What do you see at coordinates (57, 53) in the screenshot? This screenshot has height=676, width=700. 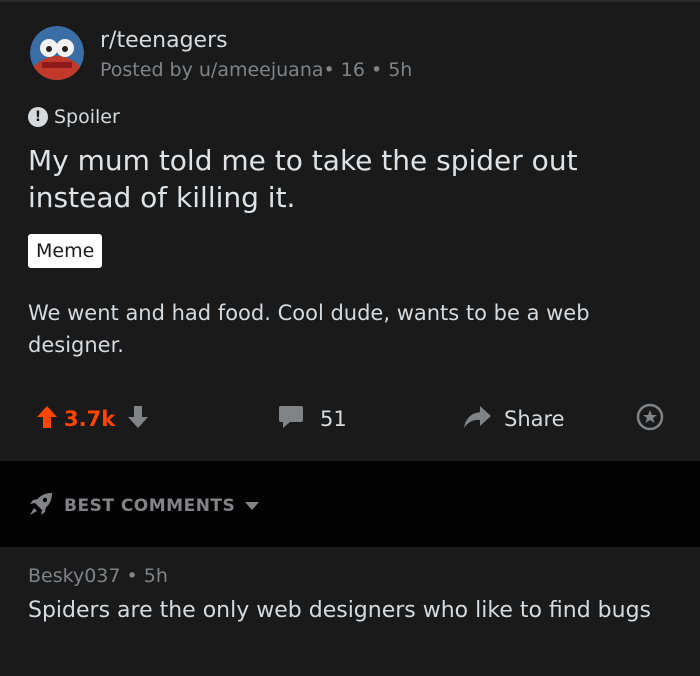 I see `subreddit-avatar` at bounding box center [57, 53].